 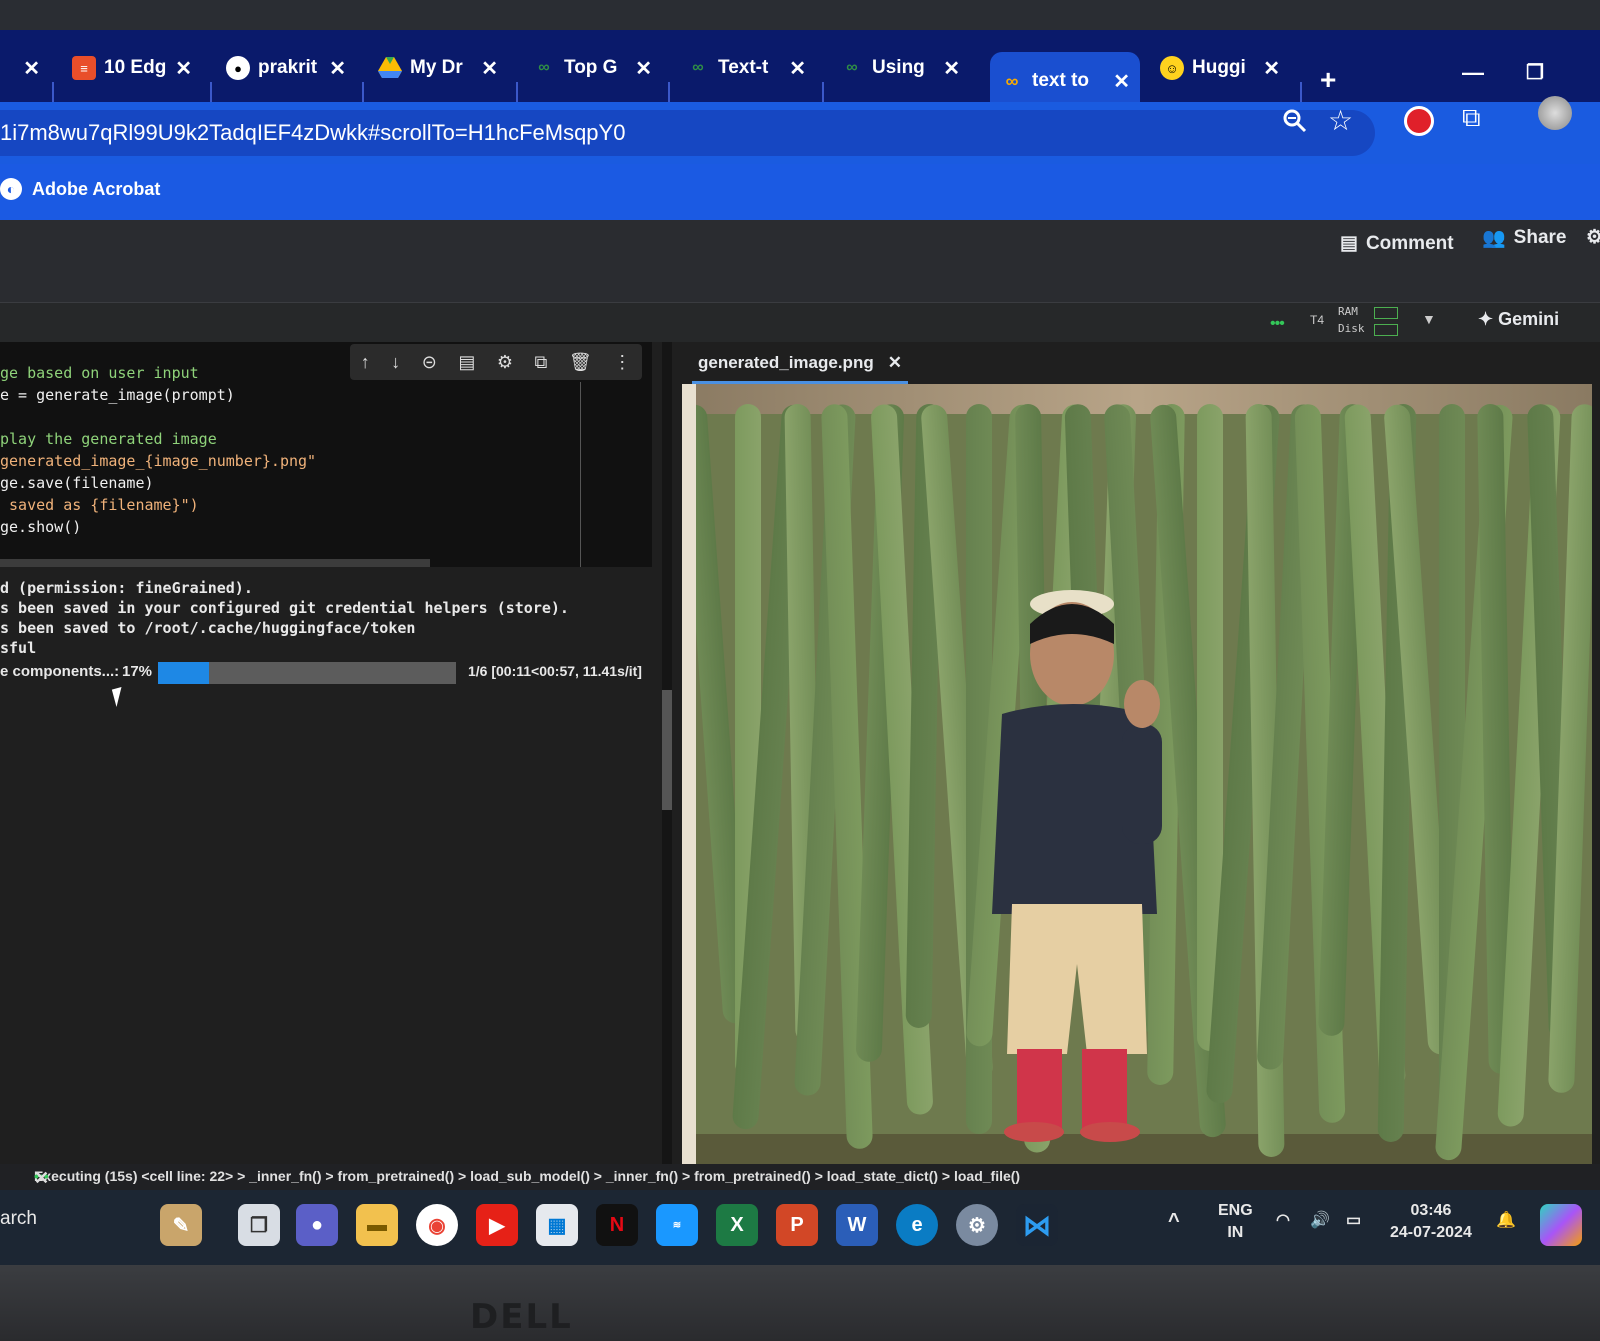 I want to click on excel-icon: X, so click(x=737, y=1225).